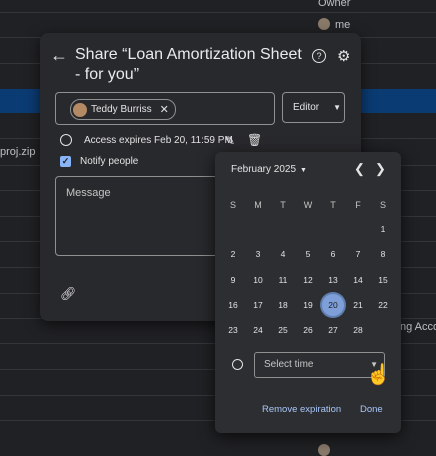 This screenshot has width=436, height=456. What do you see at coordinates (237, 364) in the screenshot?
I see `clock-icon` at bounding box center [237, 364].